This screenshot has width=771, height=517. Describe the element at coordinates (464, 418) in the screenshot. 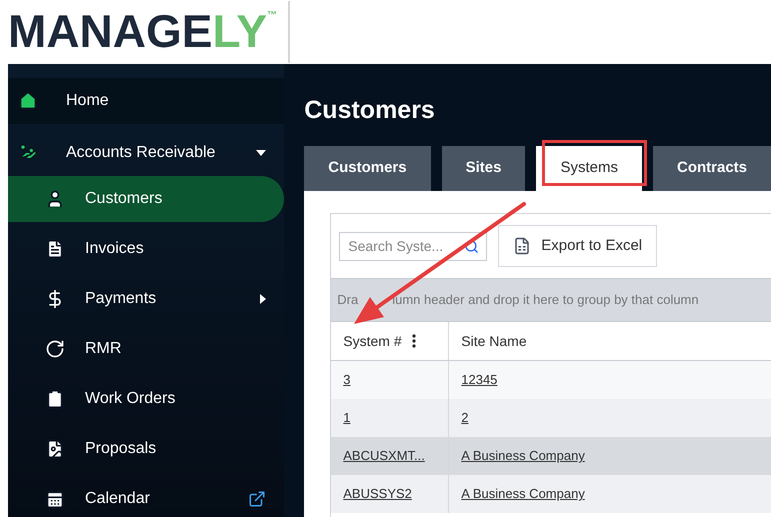

I see `table-link: 2` at that location.